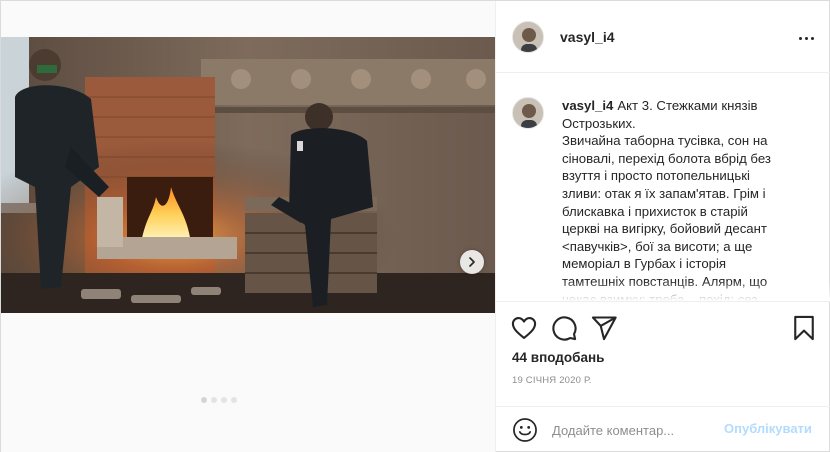 The image size is (830, 452). Describe the element at coordinates (564, 328) in the screenshot. I see `comment-bubble-icon` at that location.